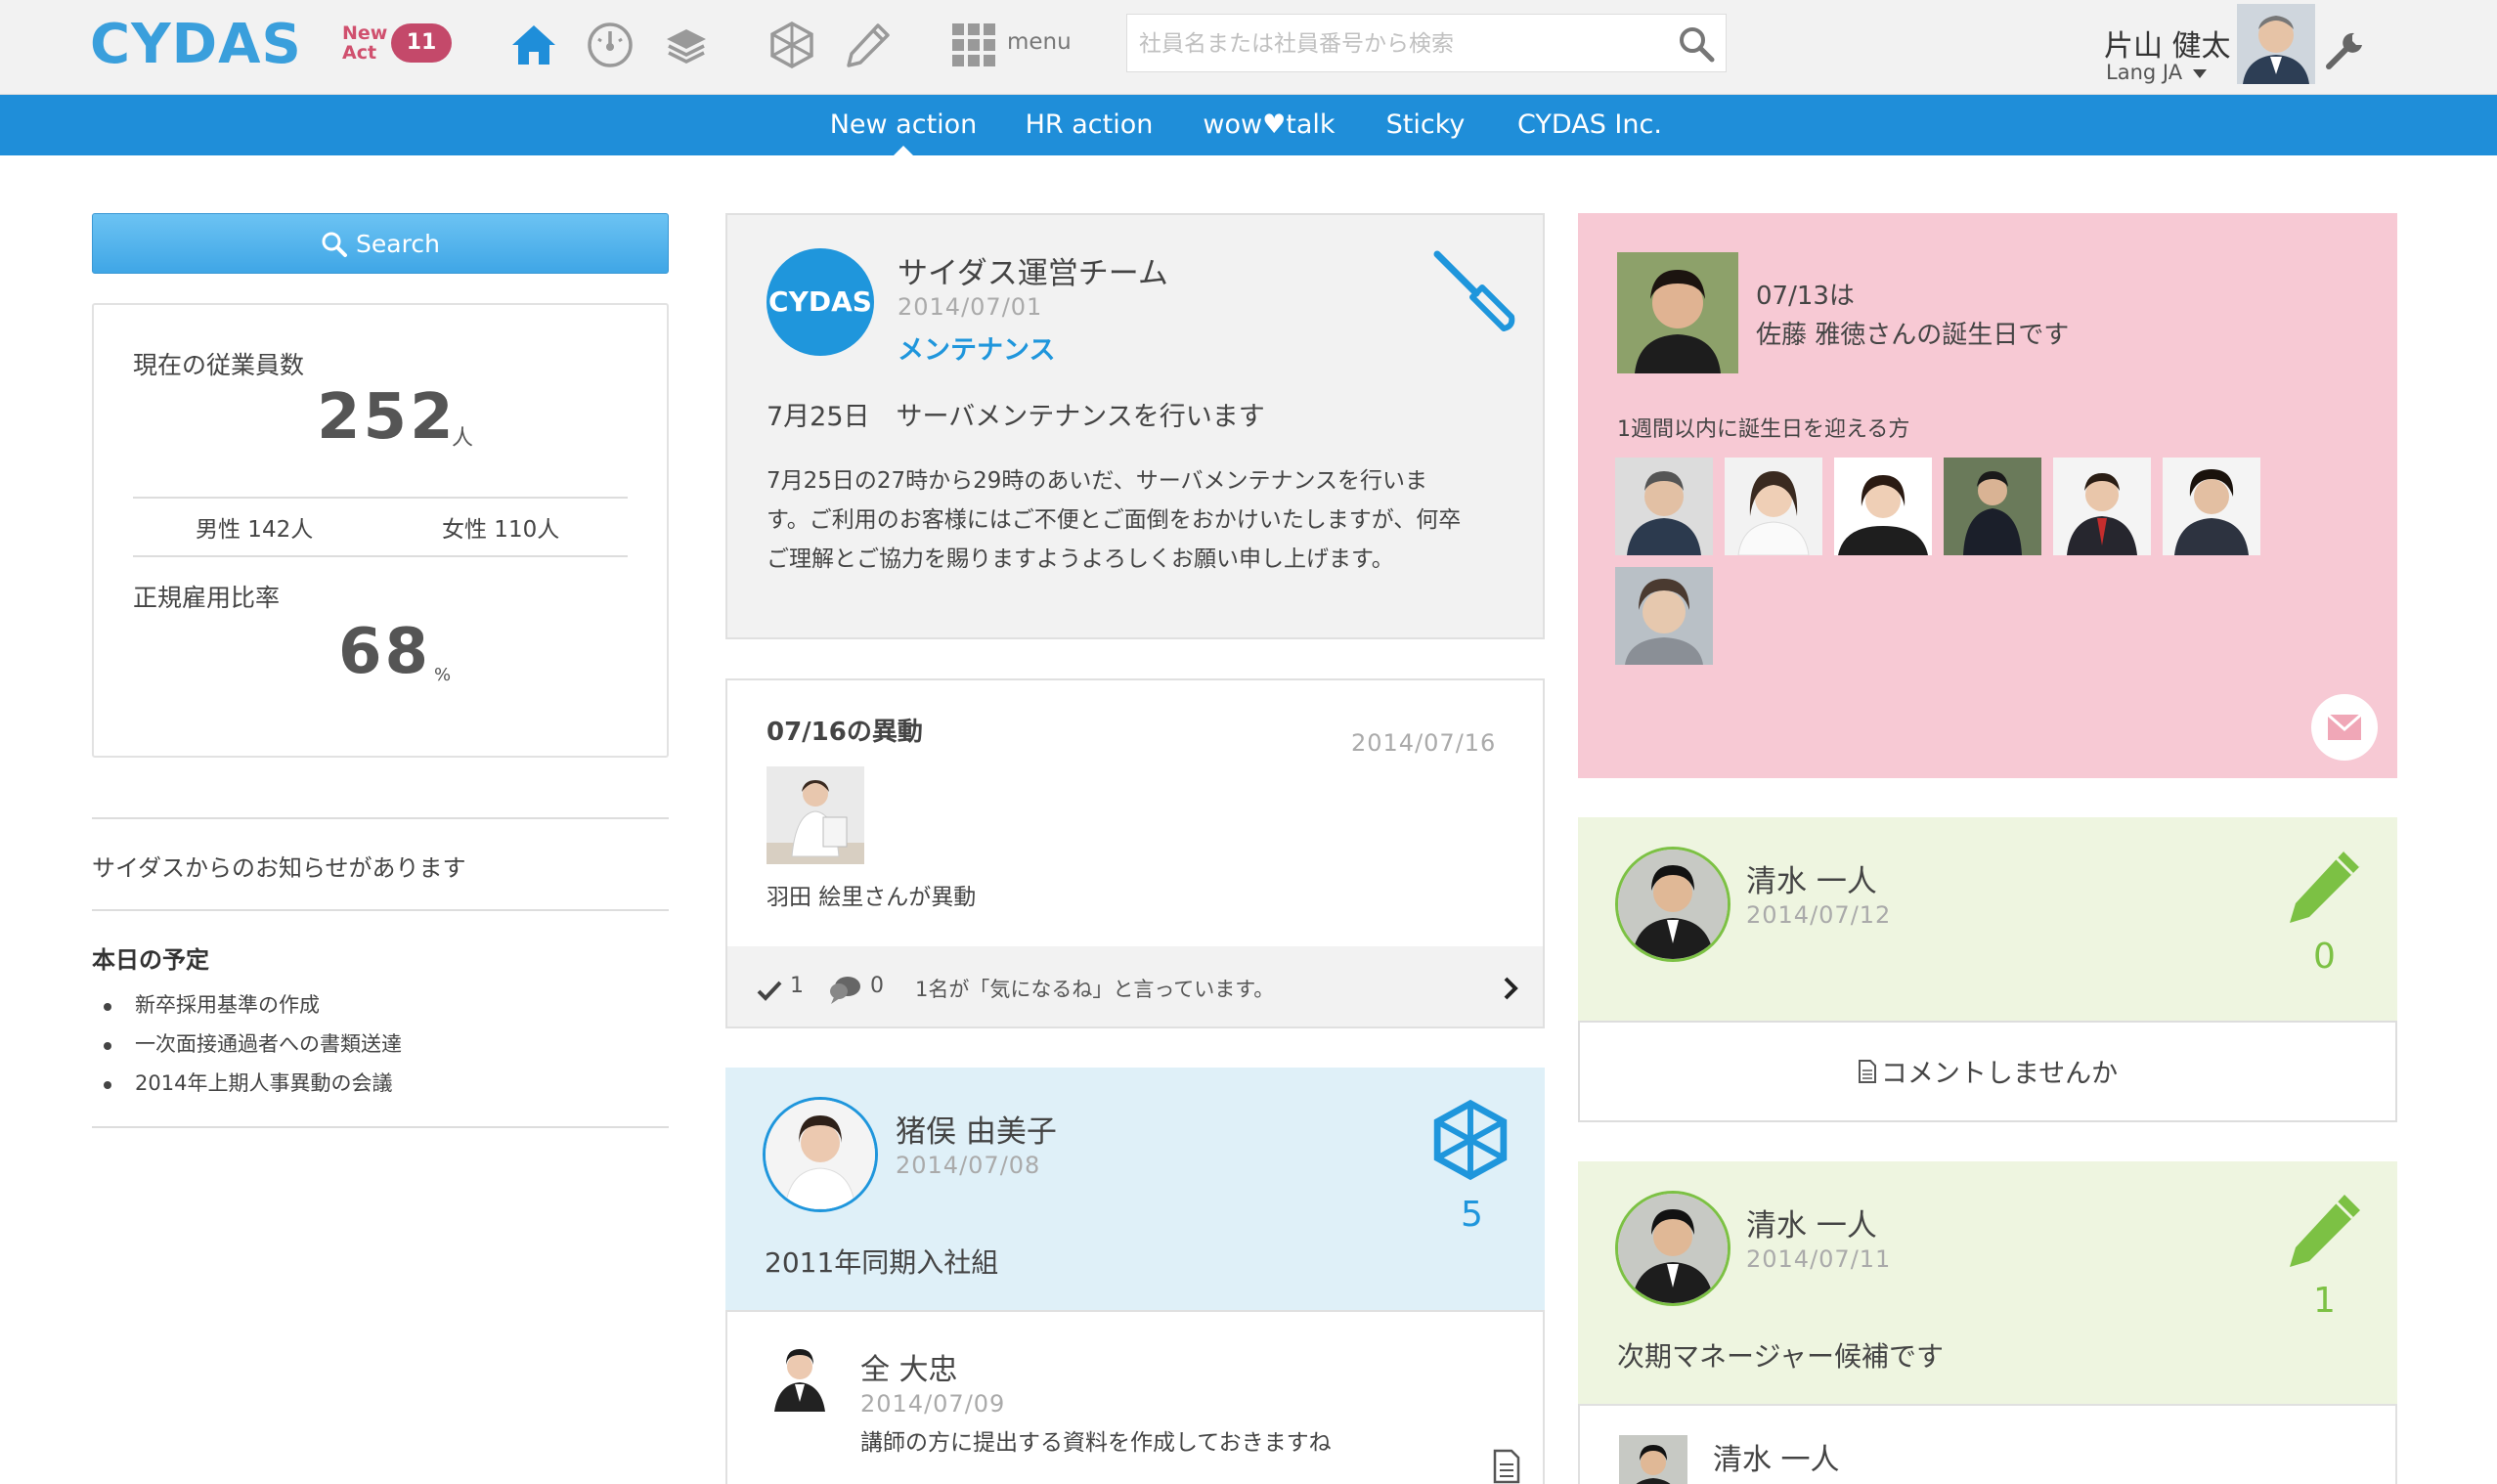  I want to click on cydas-team-avatar: CYDAS, so click(820, 302).